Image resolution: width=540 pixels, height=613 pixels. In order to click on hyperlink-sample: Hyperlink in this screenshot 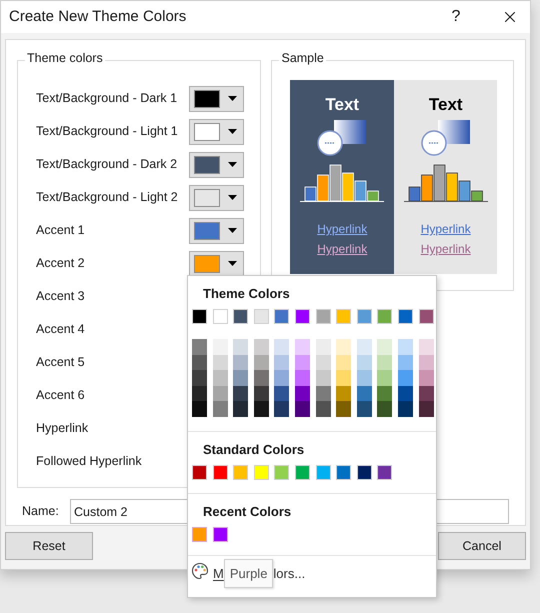, I will do `click(445, 229)`.